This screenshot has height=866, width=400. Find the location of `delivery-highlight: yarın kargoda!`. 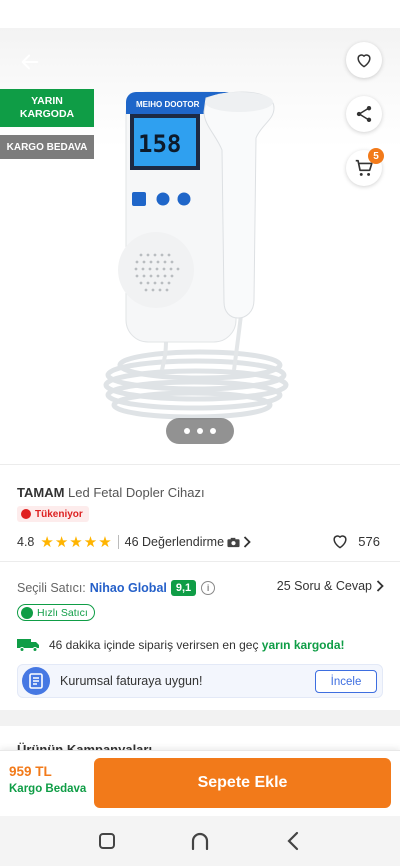

delivery-highlight: yarın kargoda! is located at coordinates (303, 645).